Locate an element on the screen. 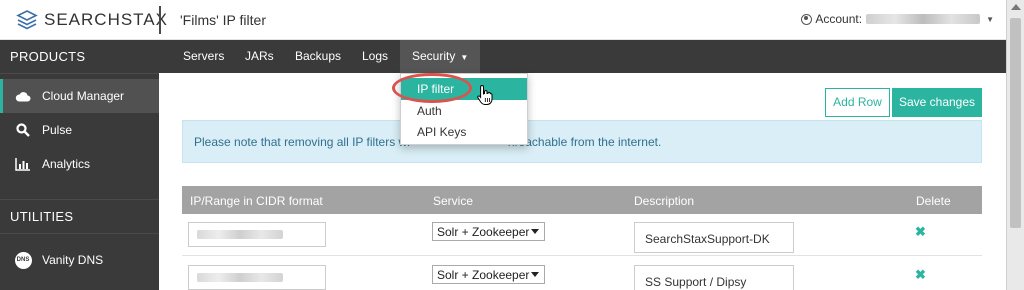 The width and height of the screenshot is (1024, 290). logo-mark-icon is located at coordinates (27, 20).